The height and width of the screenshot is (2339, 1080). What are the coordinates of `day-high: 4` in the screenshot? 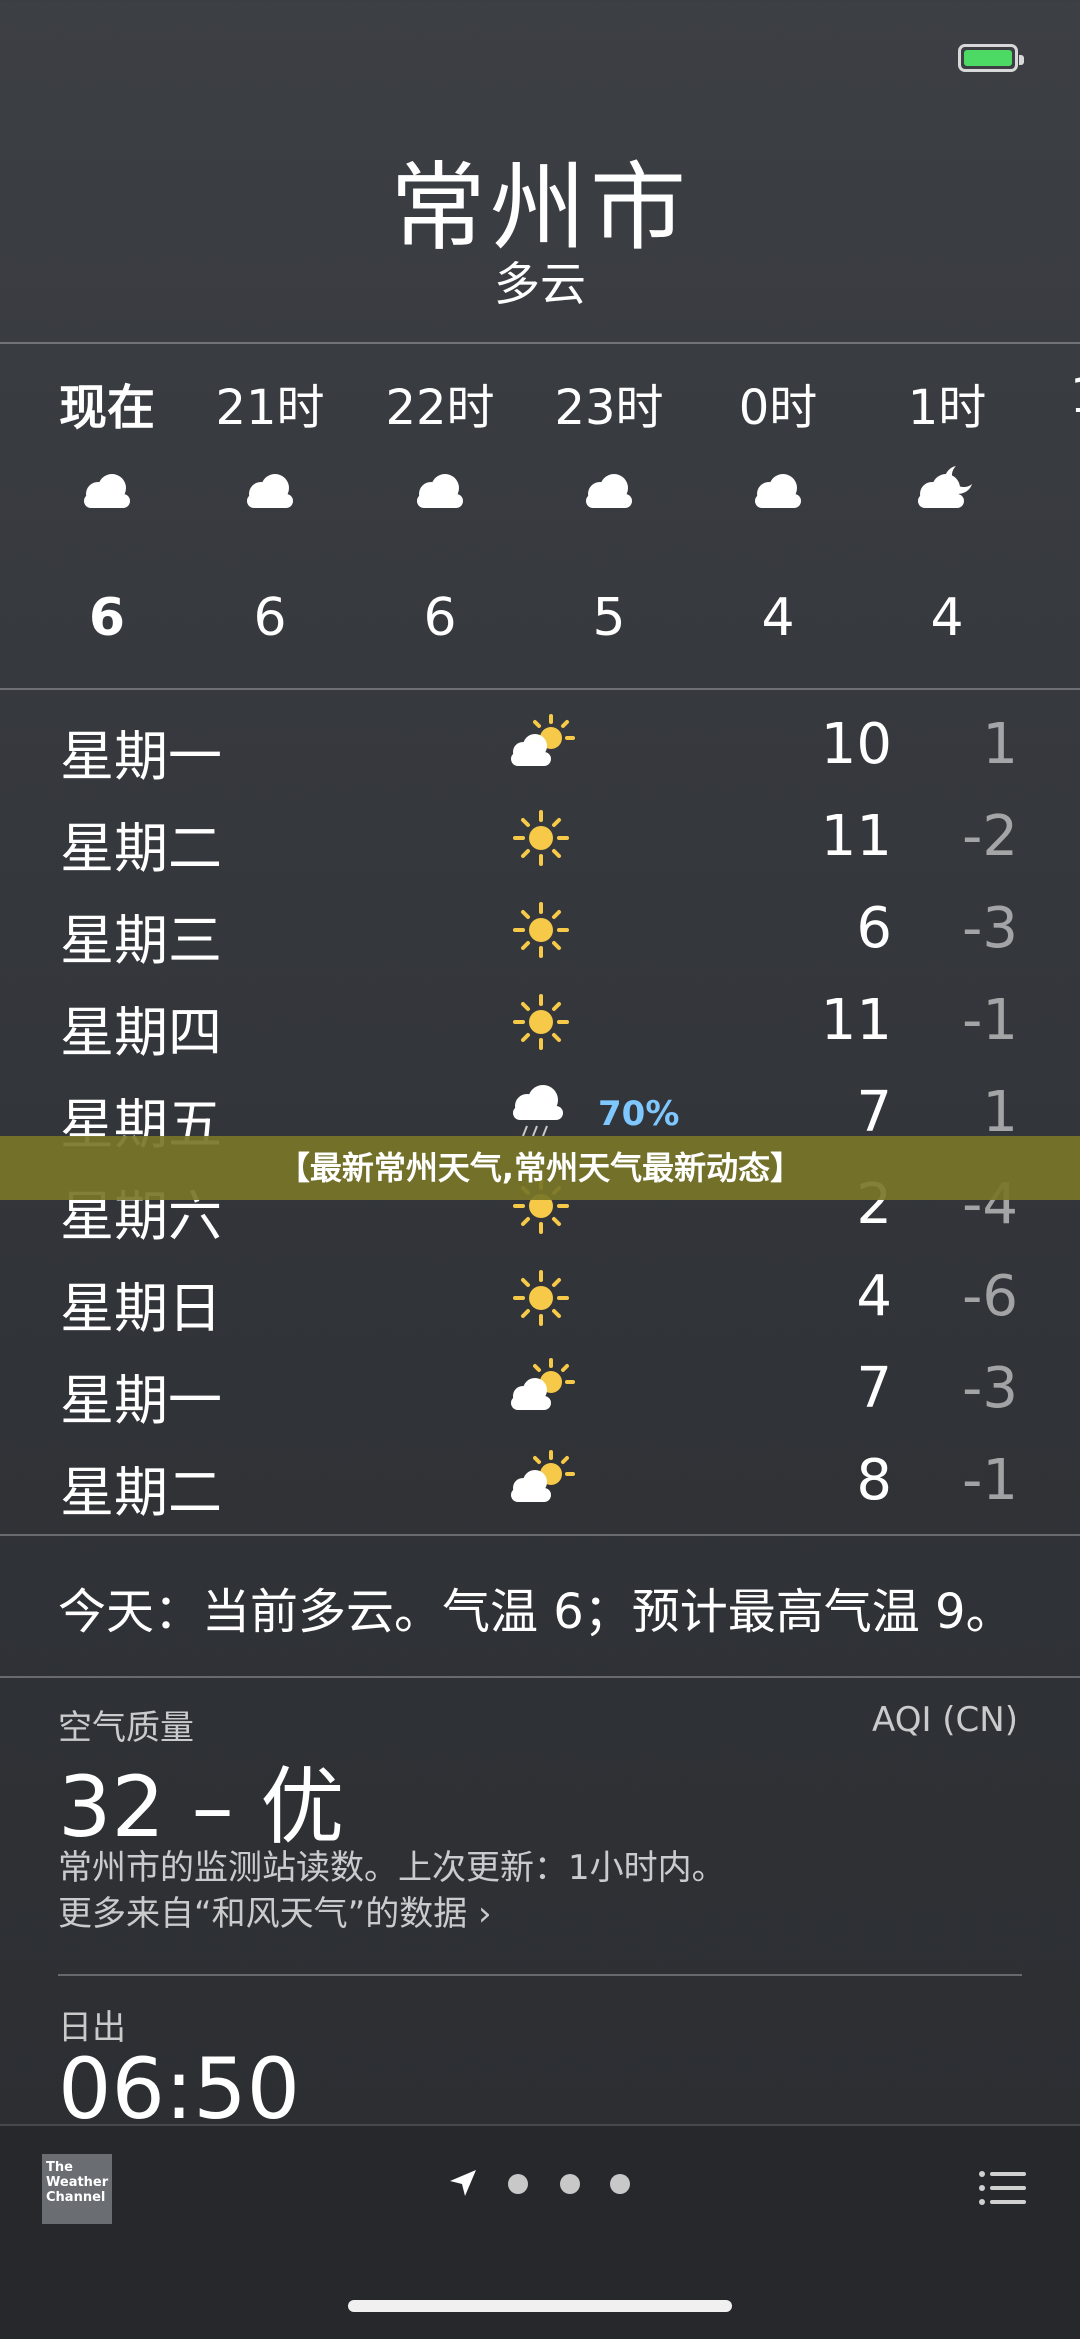 It's located at (874, 1296).